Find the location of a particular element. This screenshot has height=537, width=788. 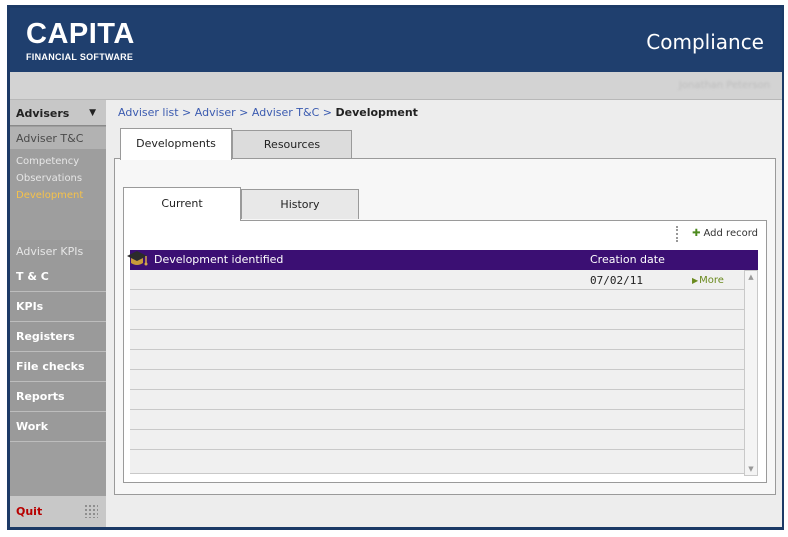

column-header-creation-date: Creation date is located at coordinates (627, 259).